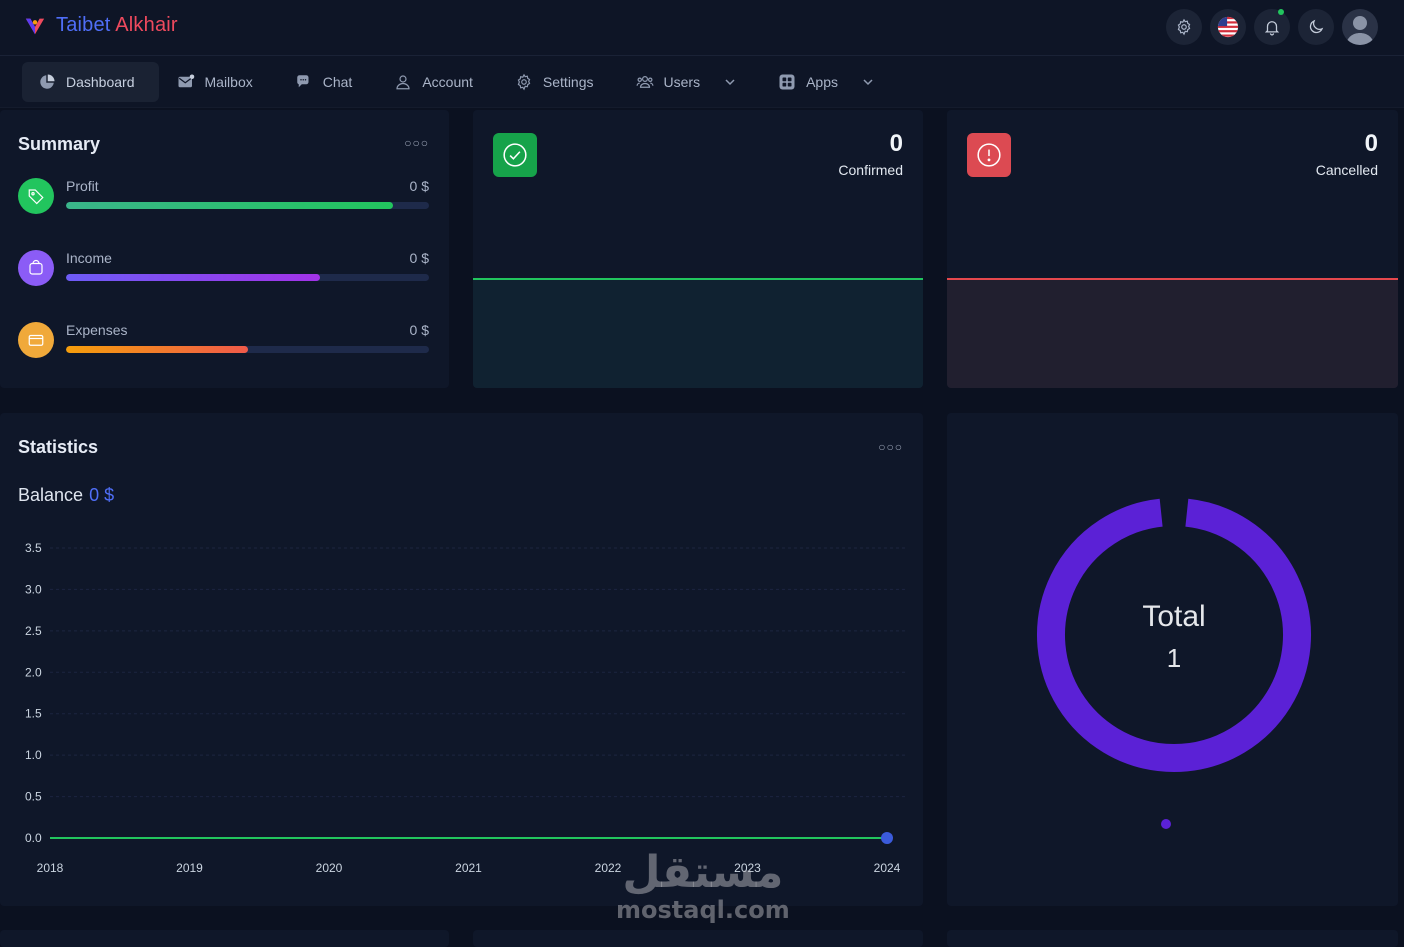 The image size is (1404, 947). What do you see at coordinates (887, 868) in the screenshot?
I see `x-tick-label: 2024` at bounding box center [887, 868].